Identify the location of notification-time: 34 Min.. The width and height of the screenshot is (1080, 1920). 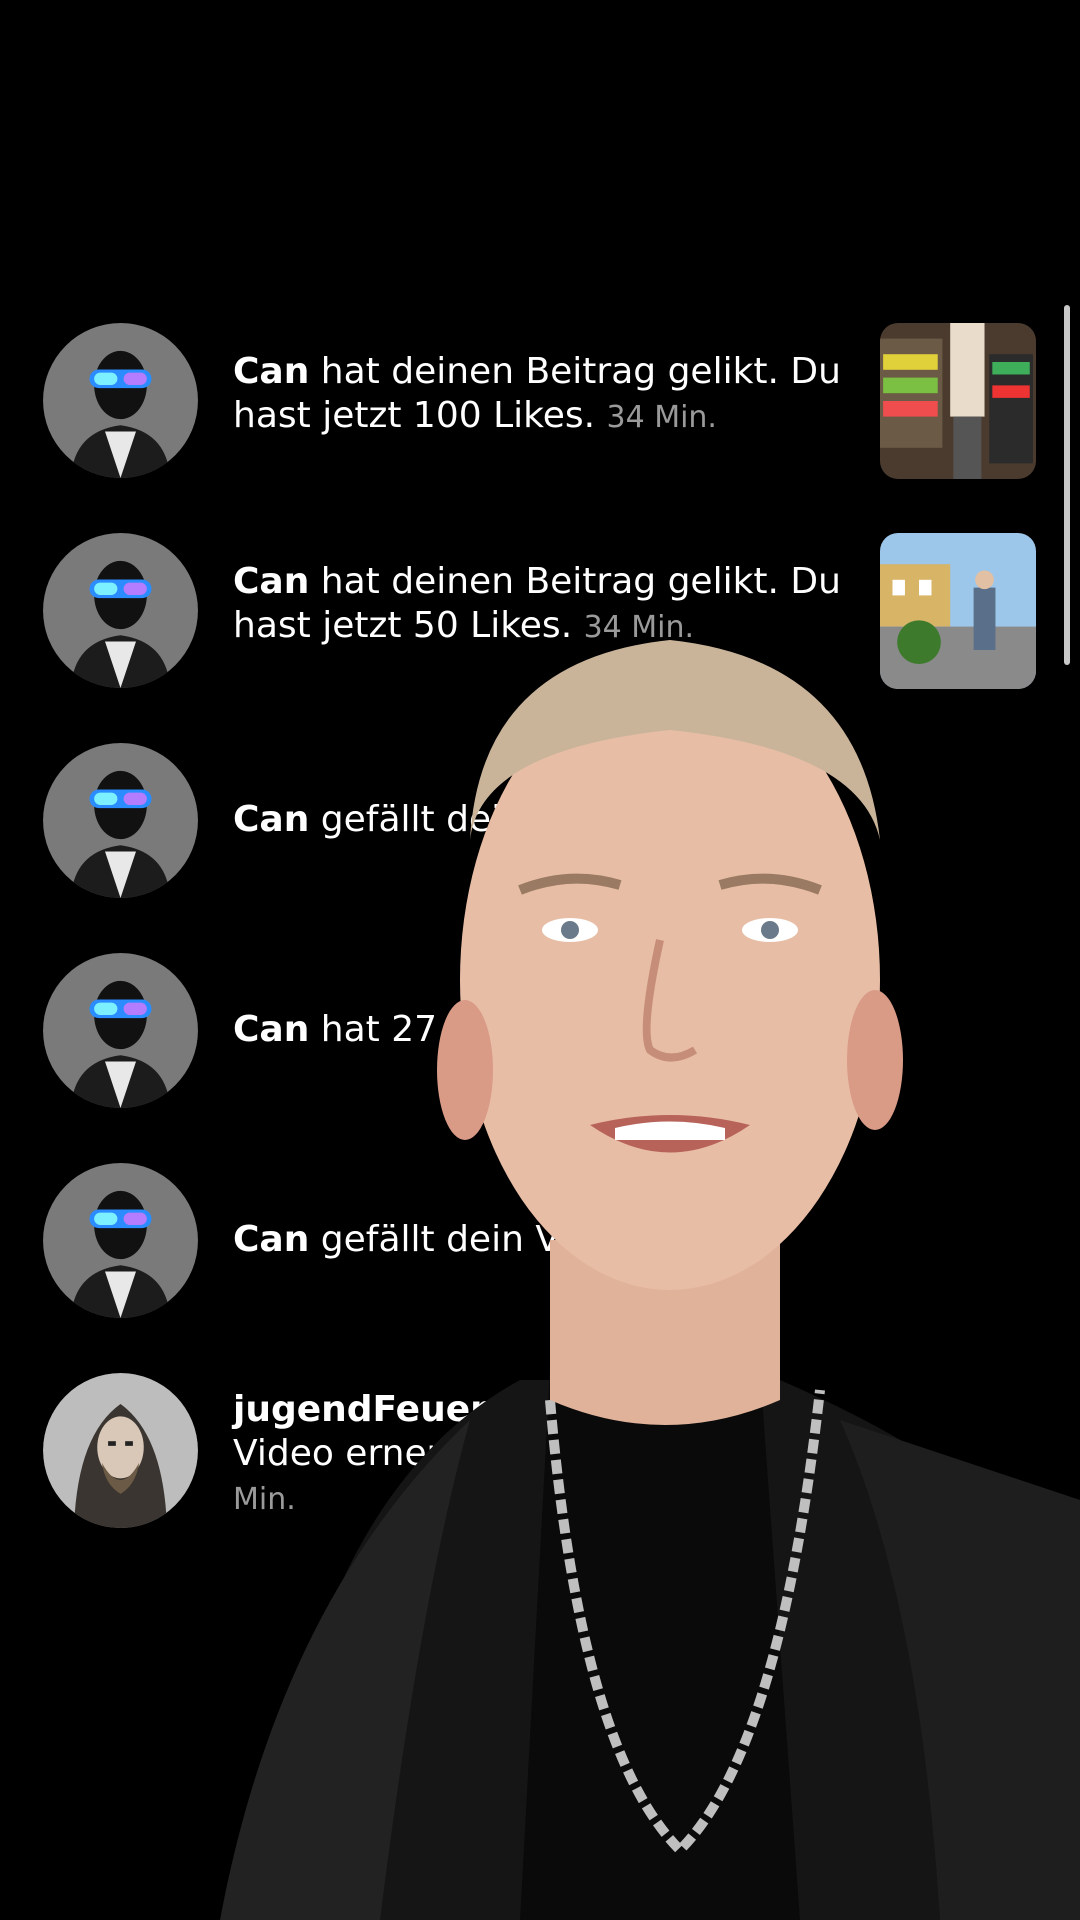
(661, 417).